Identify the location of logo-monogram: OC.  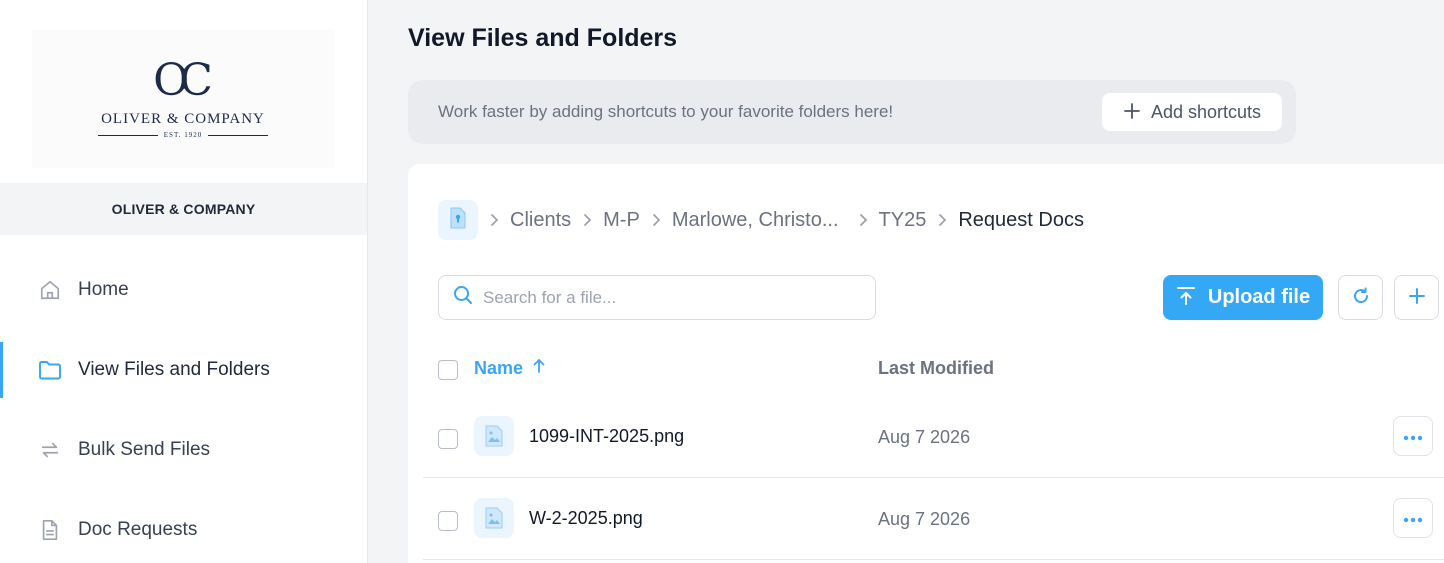
(183, 80).